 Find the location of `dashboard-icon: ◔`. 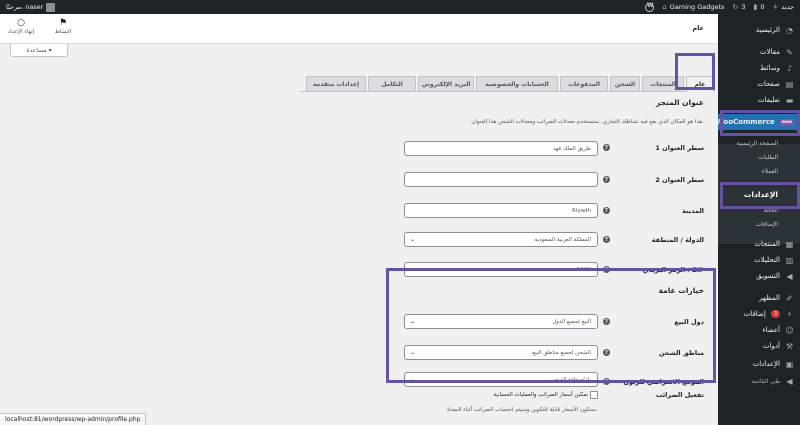

dashboard-icon: ◔ is located at coordinates (789, 30).